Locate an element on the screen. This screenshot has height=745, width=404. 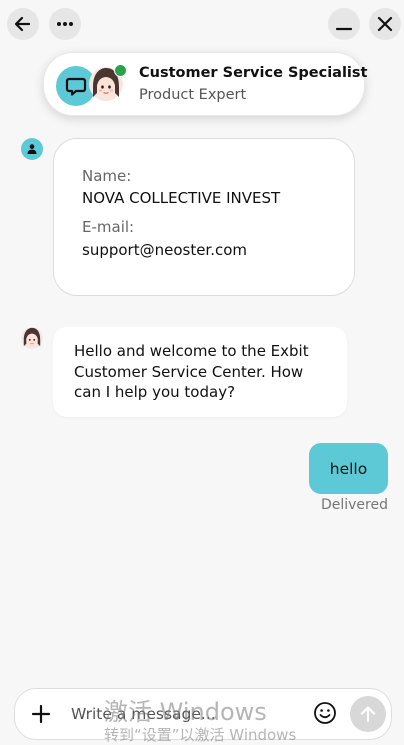
message-input is located at coordinates (181, 714).